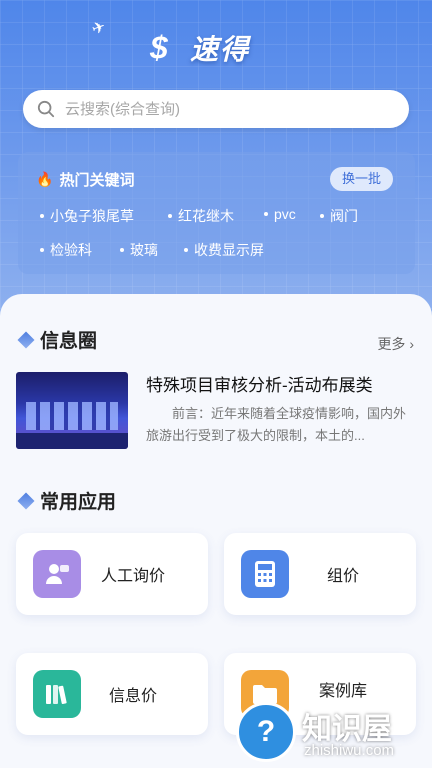 Image resolution: width=432 pixels, height=768 pixels. Describe the element at coordinates (361, 179) in the screenshot. I see `refresh-keywords-button: 换一批` at that location.